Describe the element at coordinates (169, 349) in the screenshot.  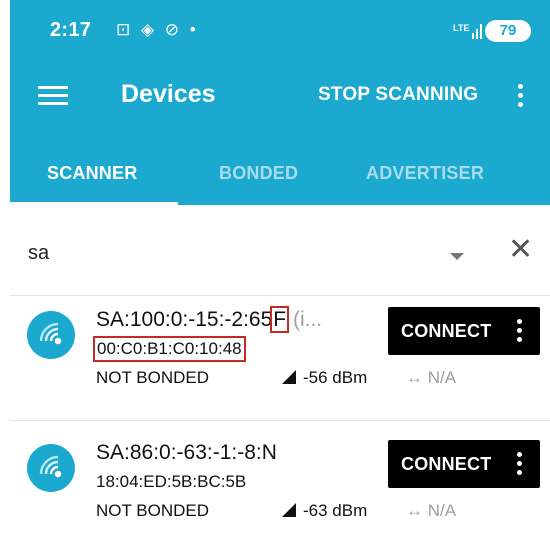
I see `device-mac: 00:C0:B1:C0:10:48` at that location.